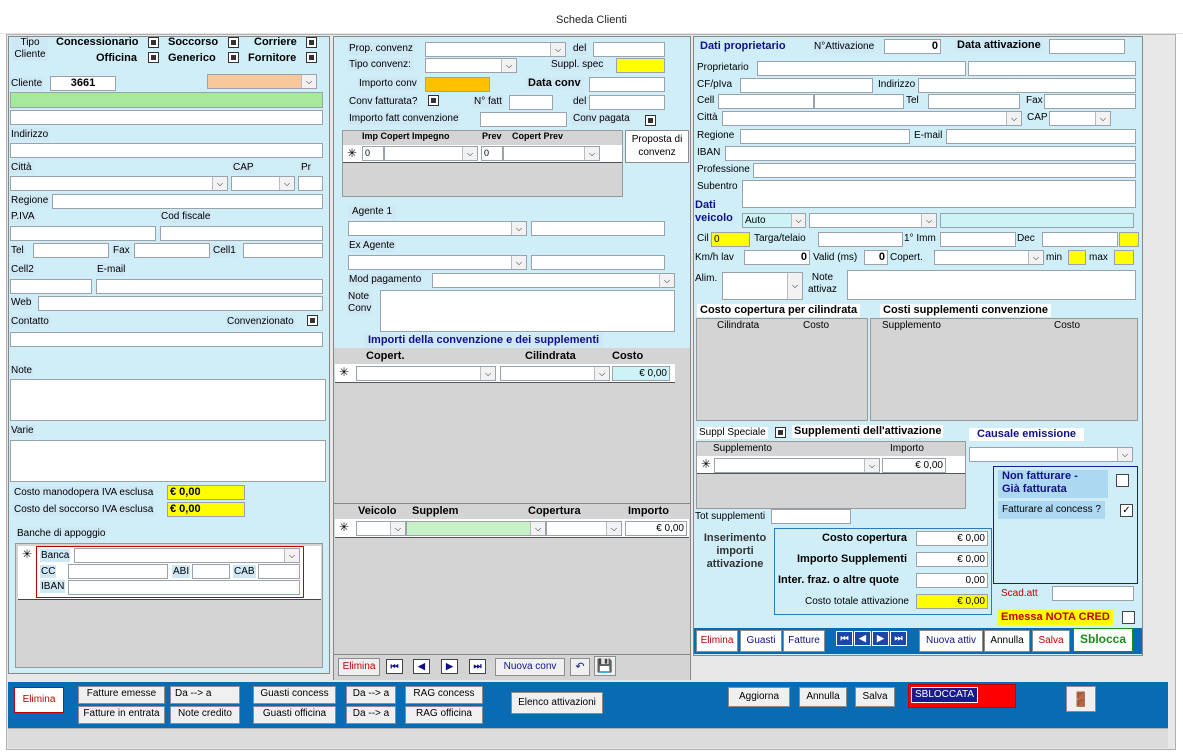 The height and width of the screenshot is (753, 1183). What do you see at coordinates (804, 641) in the screenshot?
I see `fatture-button: Fatture` at bounding box center [804, 641].